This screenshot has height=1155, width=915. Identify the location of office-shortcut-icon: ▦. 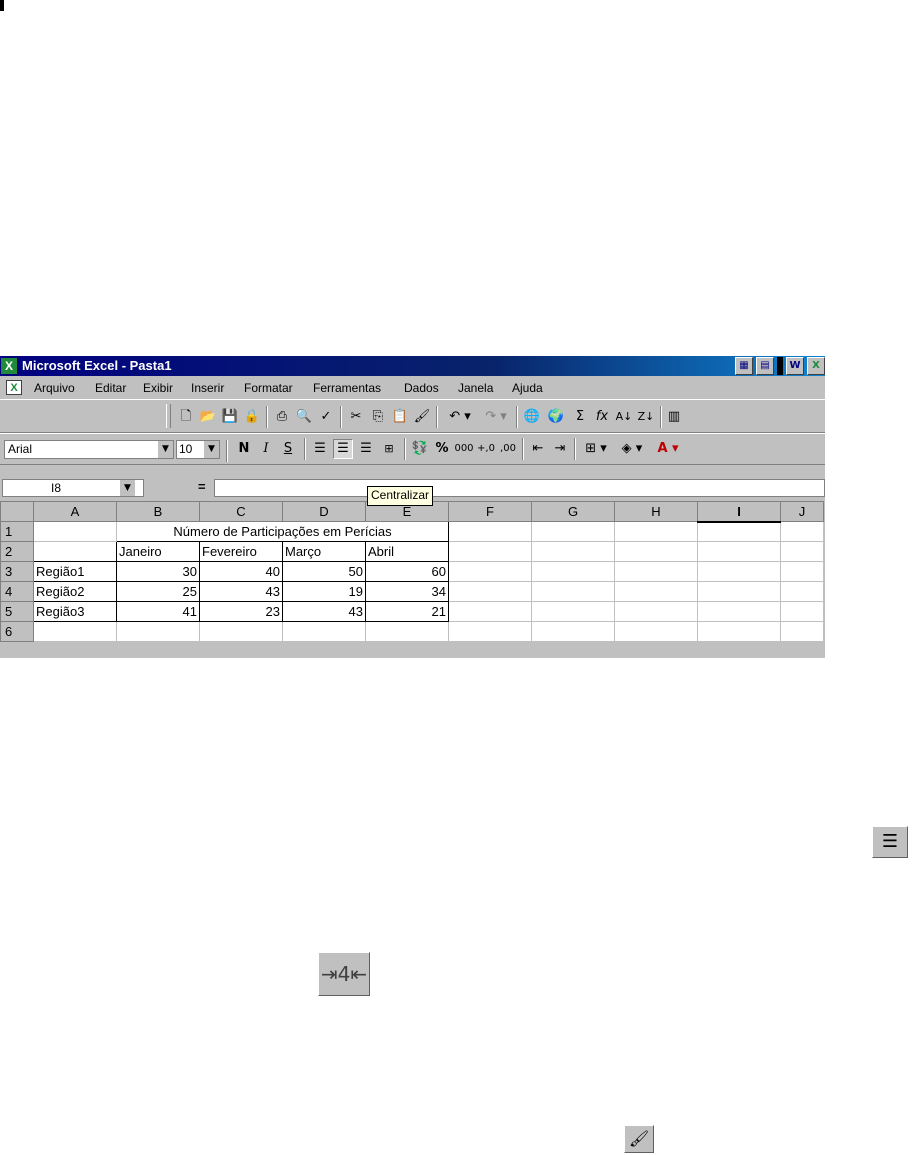
(744, 366).